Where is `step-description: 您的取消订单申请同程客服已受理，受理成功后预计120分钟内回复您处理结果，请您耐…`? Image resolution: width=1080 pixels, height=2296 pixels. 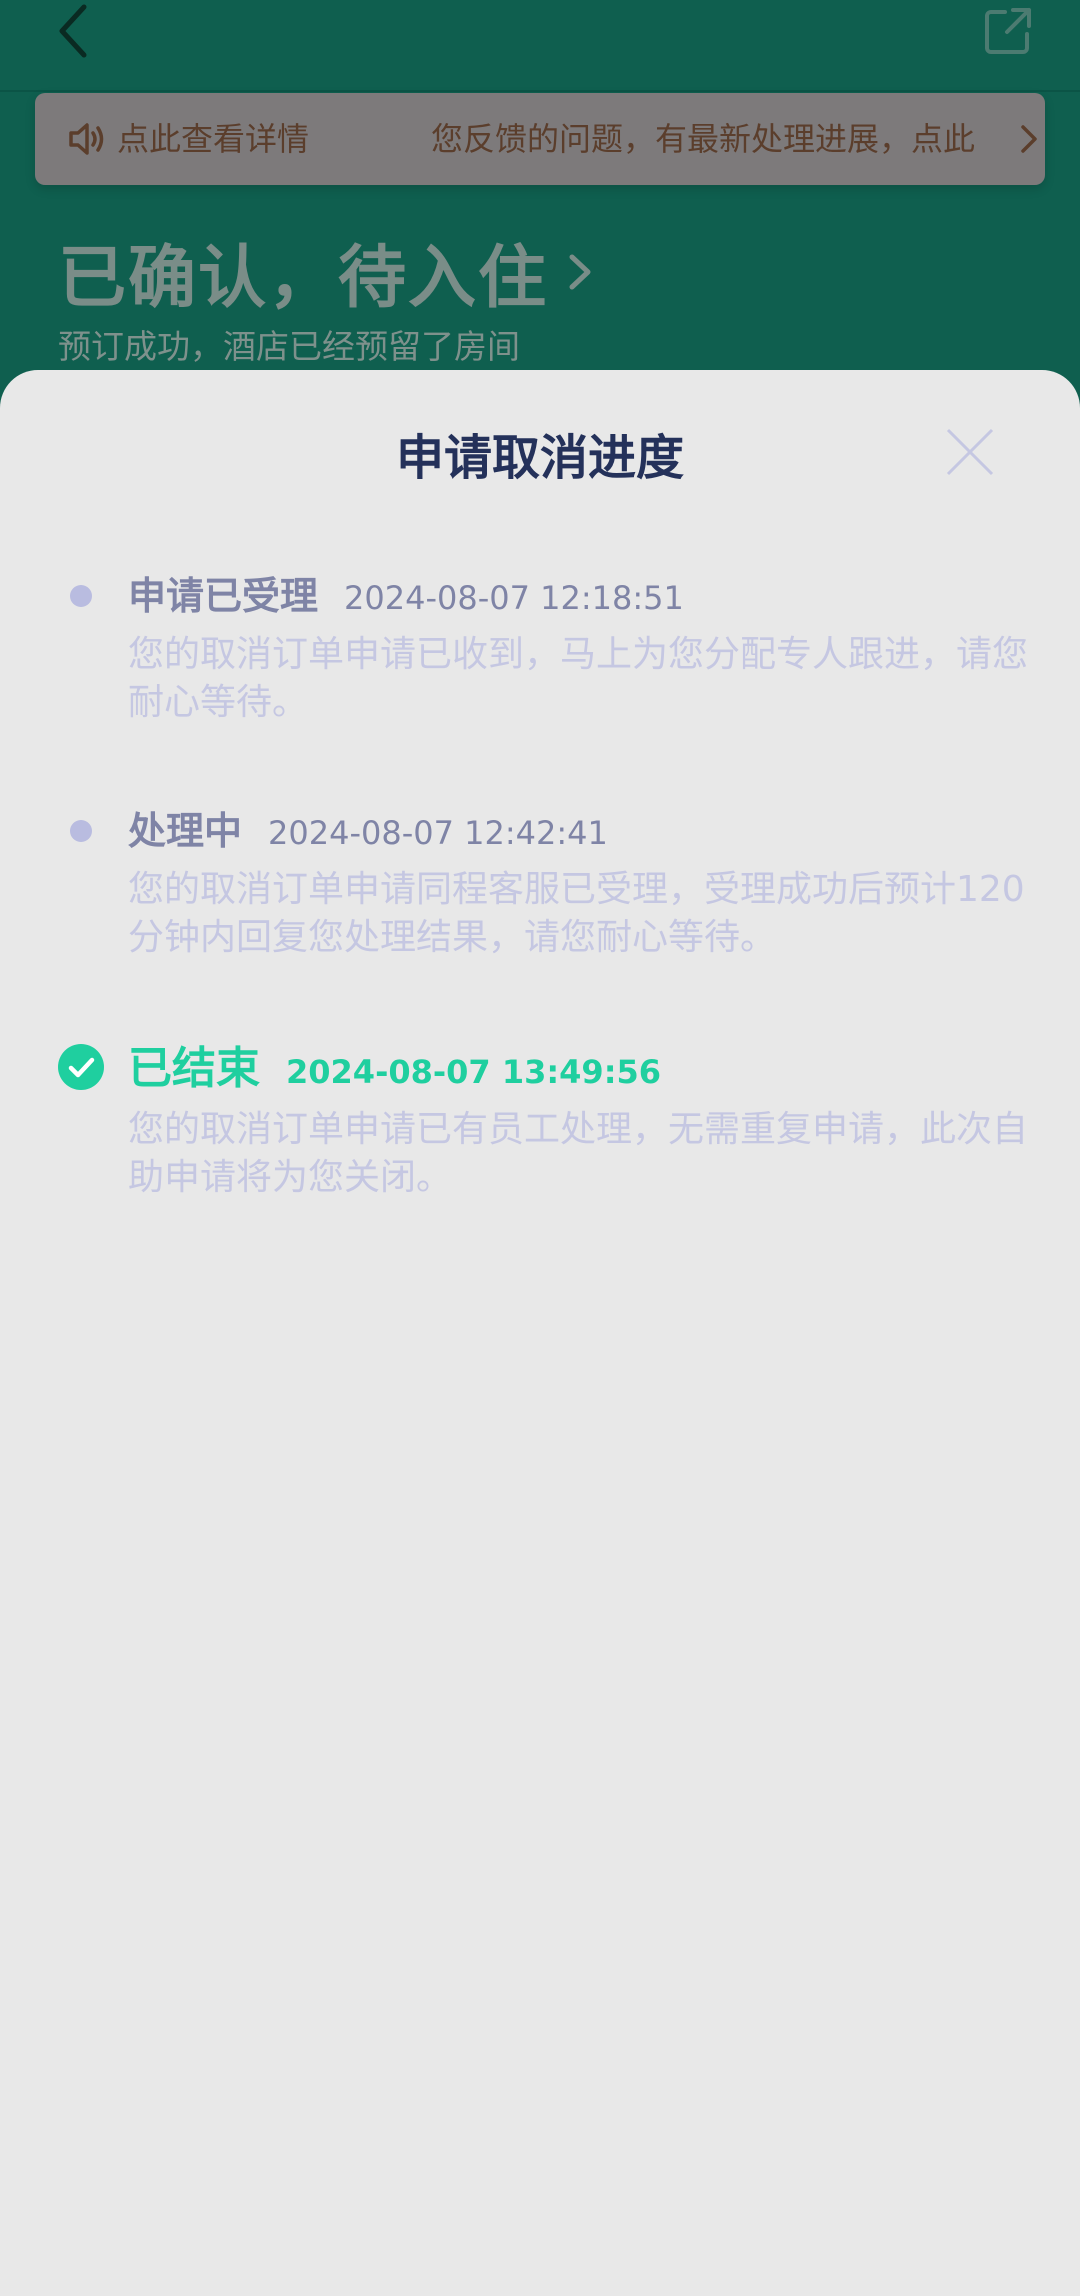
step-description: 您的取消订单申请同程客服已受理，受理成功后预计120分钟内回复您处理结果，请您耐… is located at coordinates (576, 913).